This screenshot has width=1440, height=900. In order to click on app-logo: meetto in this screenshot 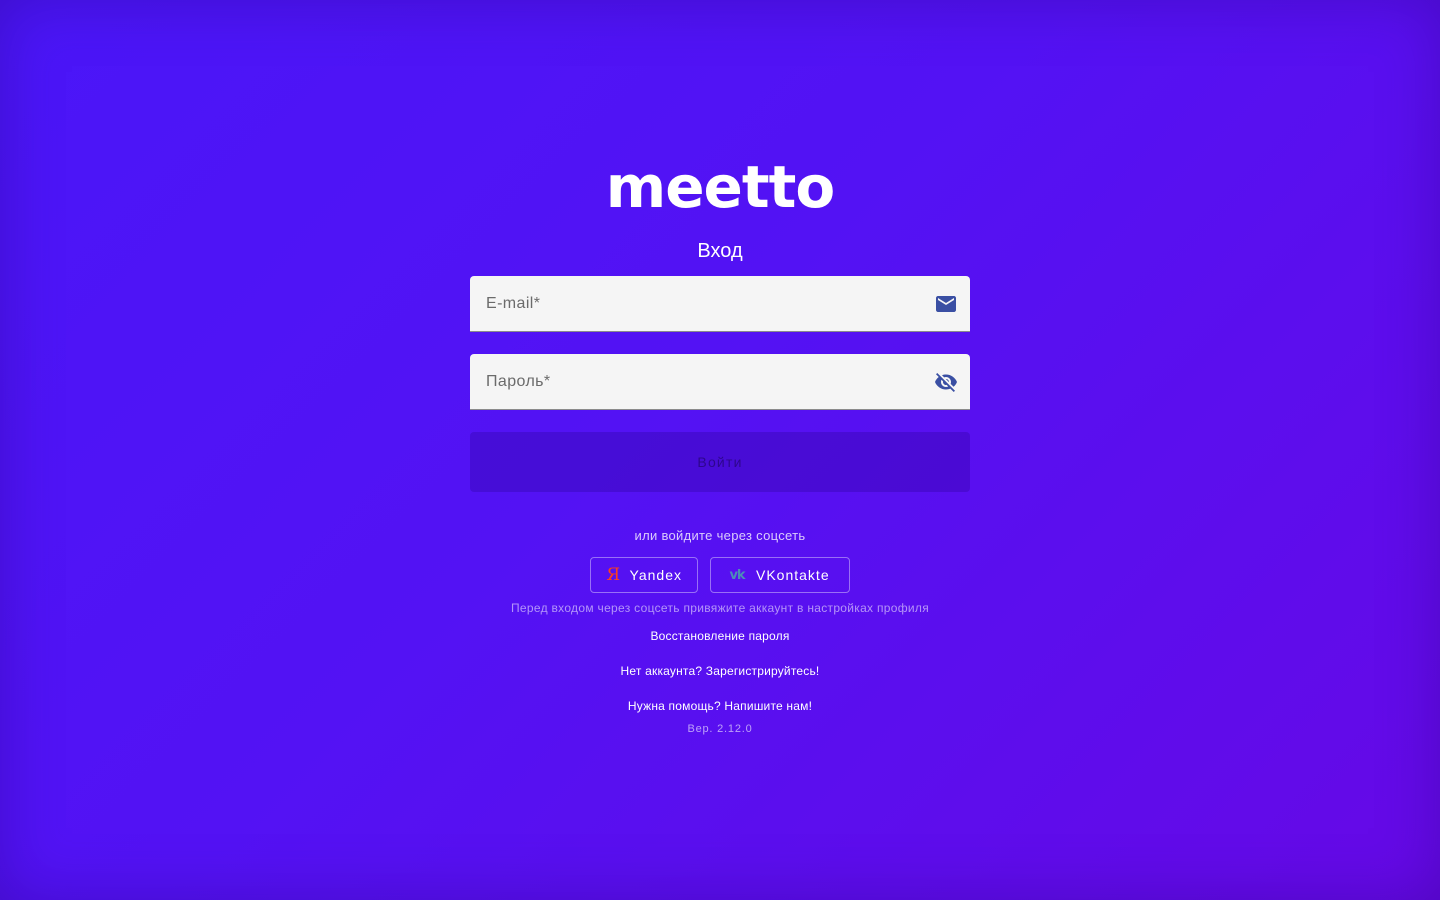, I will do `click(720, 187)`.